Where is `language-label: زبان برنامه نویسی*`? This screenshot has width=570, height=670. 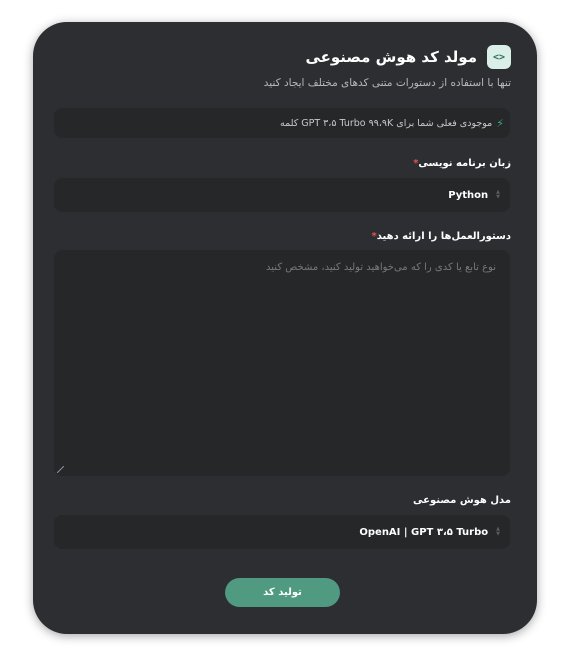 language-label: زبان برنامه نویسی* is located at coordinates (462, 163).